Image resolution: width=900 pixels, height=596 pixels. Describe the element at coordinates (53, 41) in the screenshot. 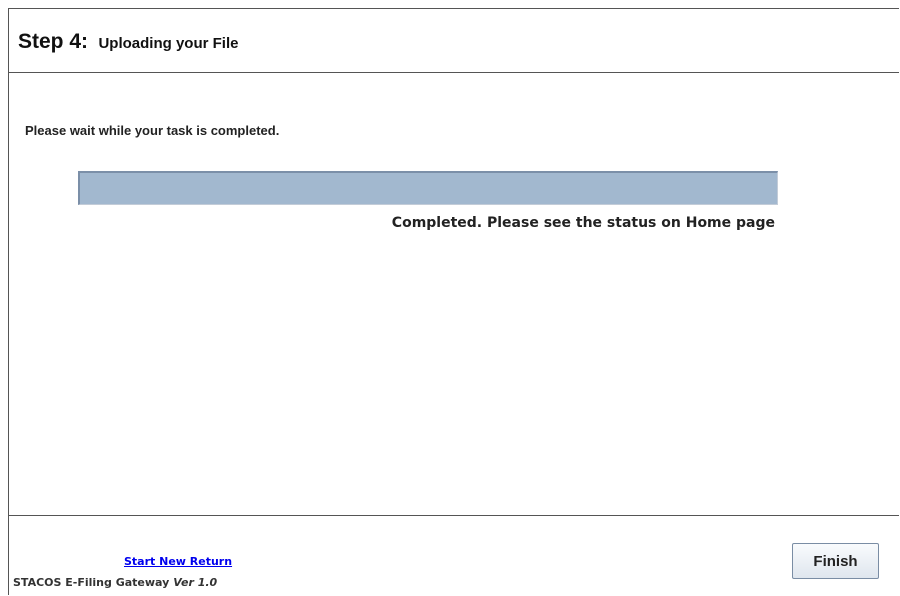

I see `step-number: Step 4:` at that location.